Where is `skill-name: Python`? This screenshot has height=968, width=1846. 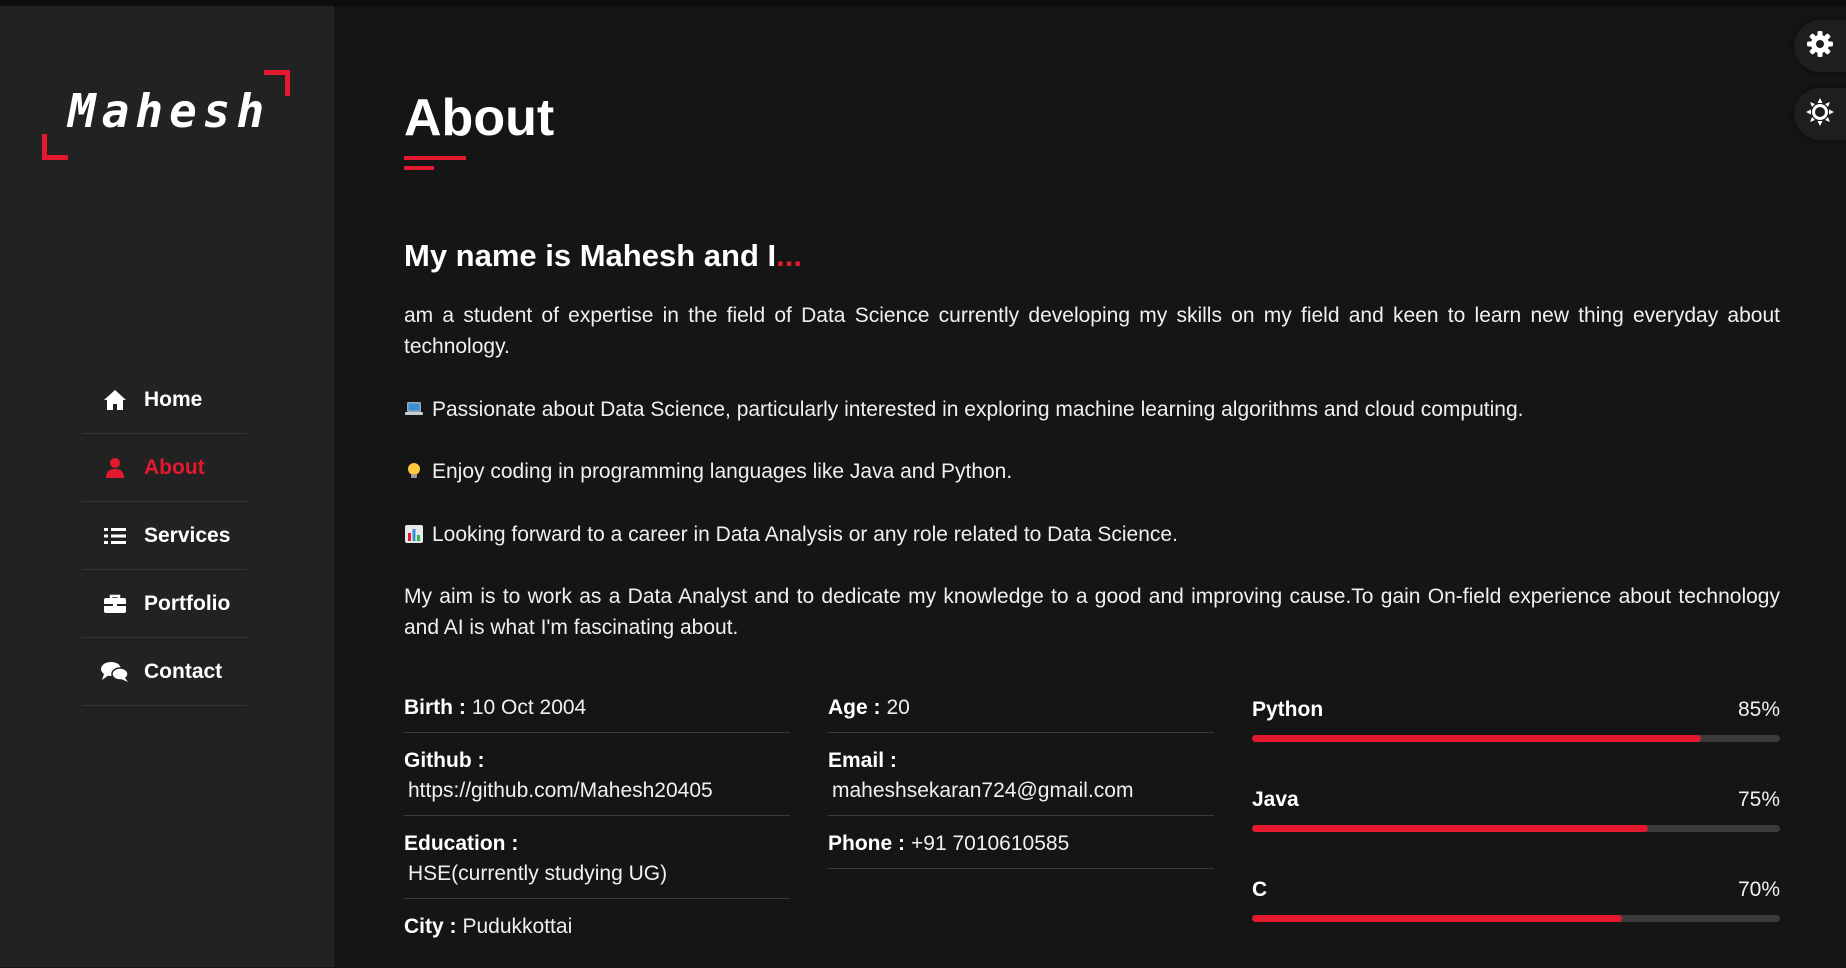 skill-name: Python is located at coordinates (1288, 709).